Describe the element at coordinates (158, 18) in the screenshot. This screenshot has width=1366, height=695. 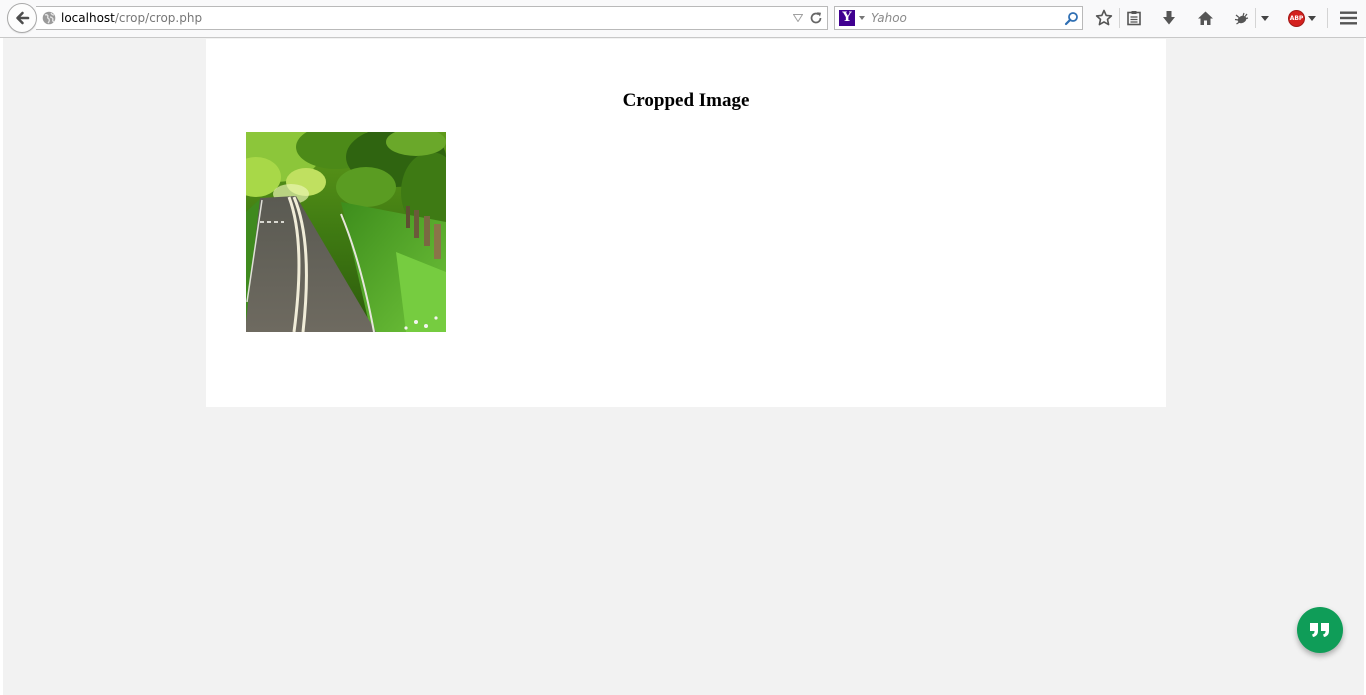
I see `url-path: /crop/crop.php` at that location.